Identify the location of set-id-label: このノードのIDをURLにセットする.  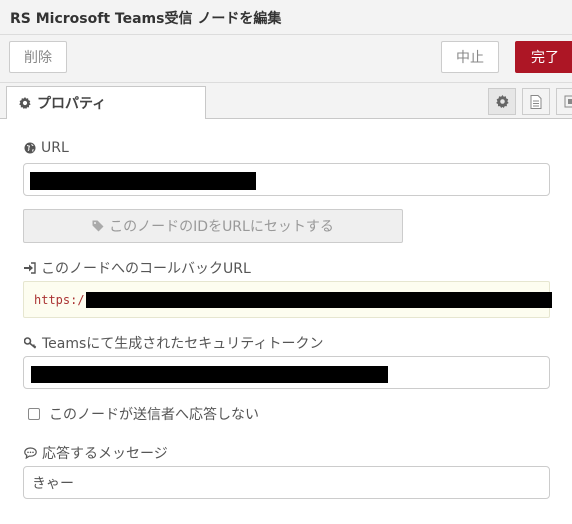
(221, 227).